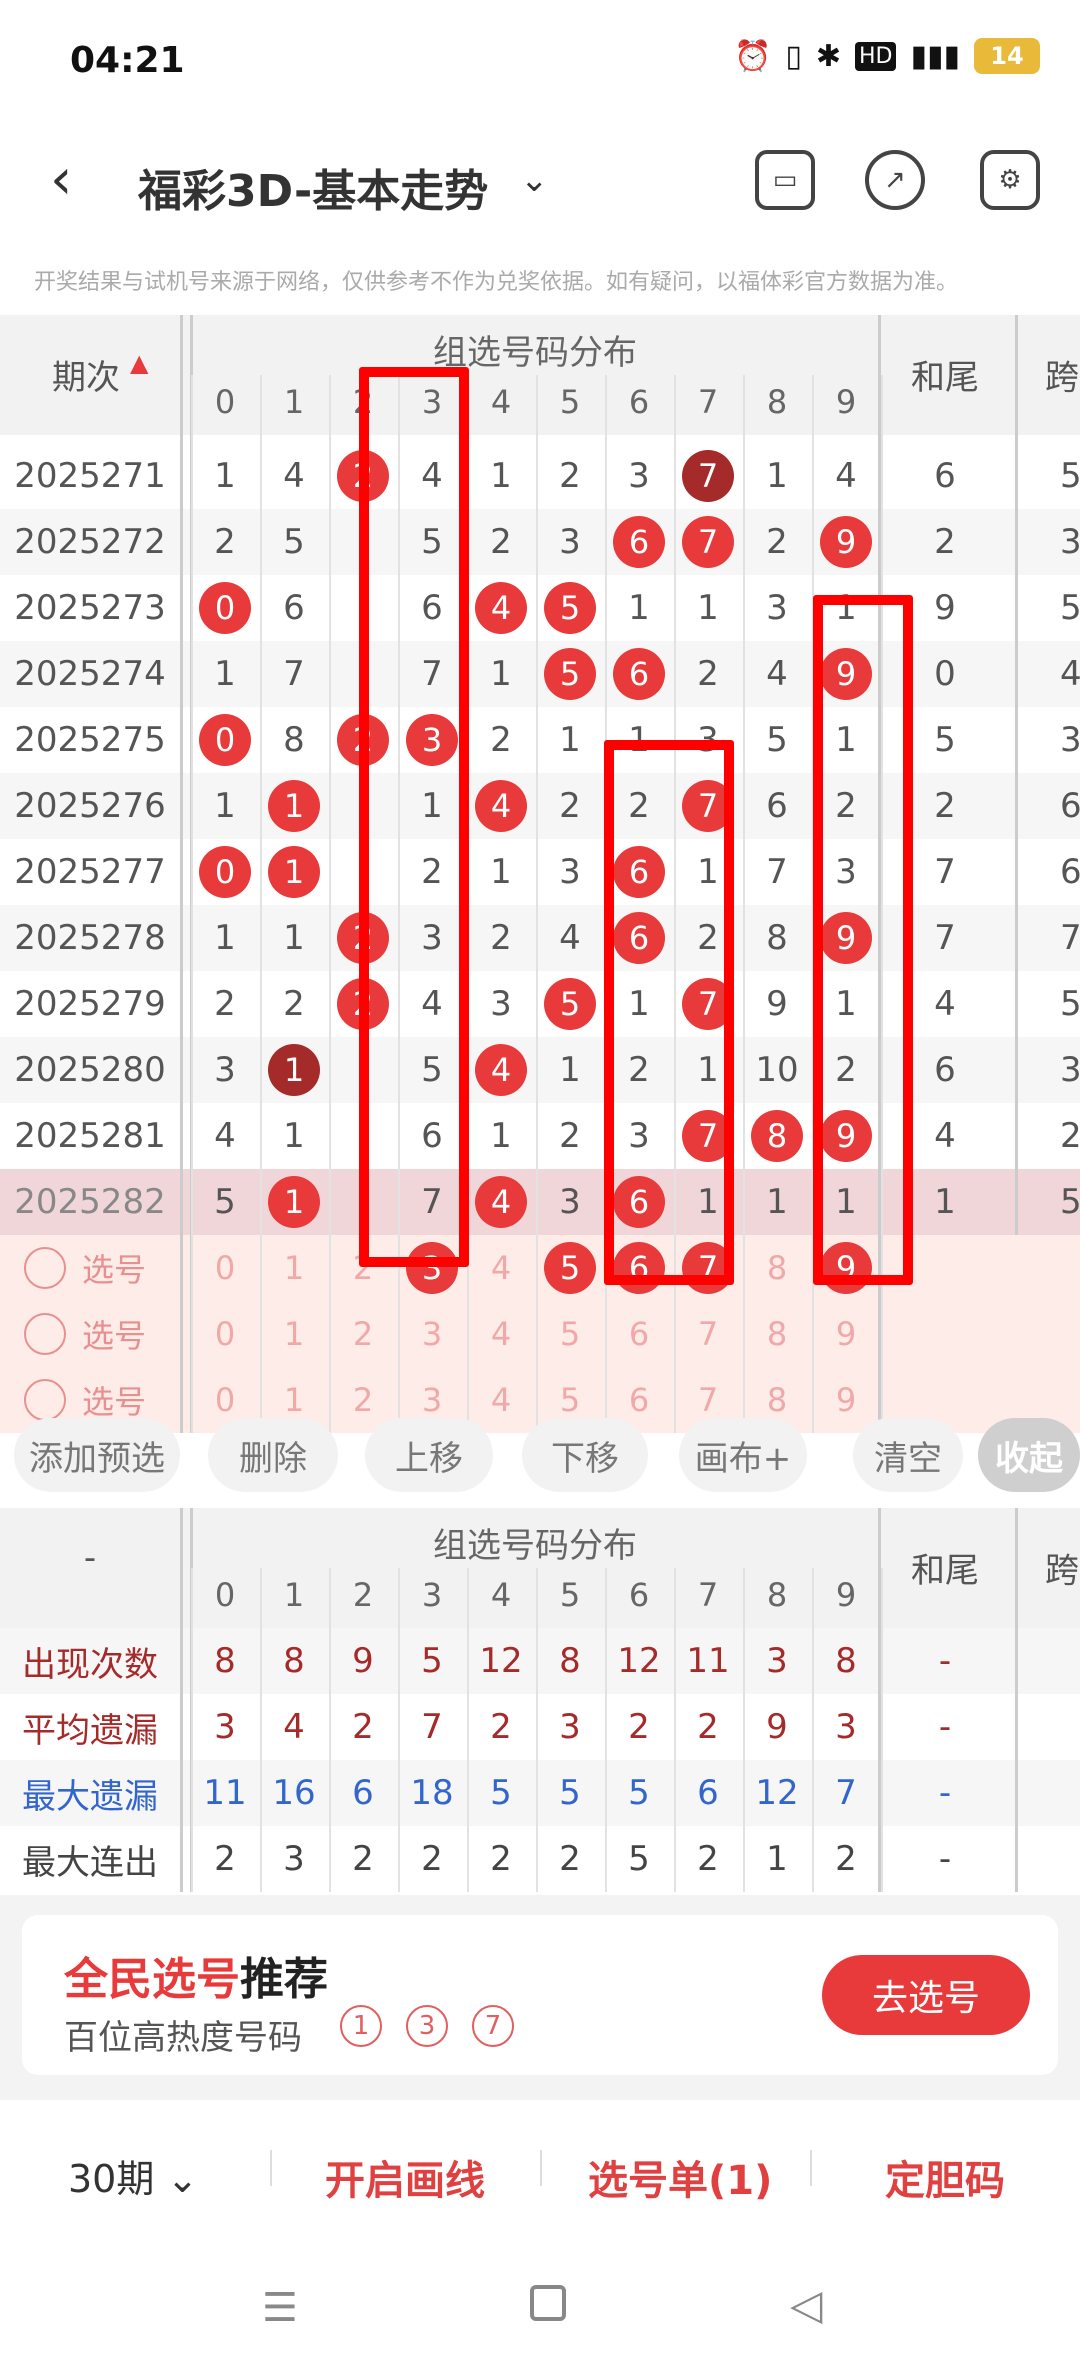  I want to click on recommend-title-black: 推荐, so click(284, 1979).